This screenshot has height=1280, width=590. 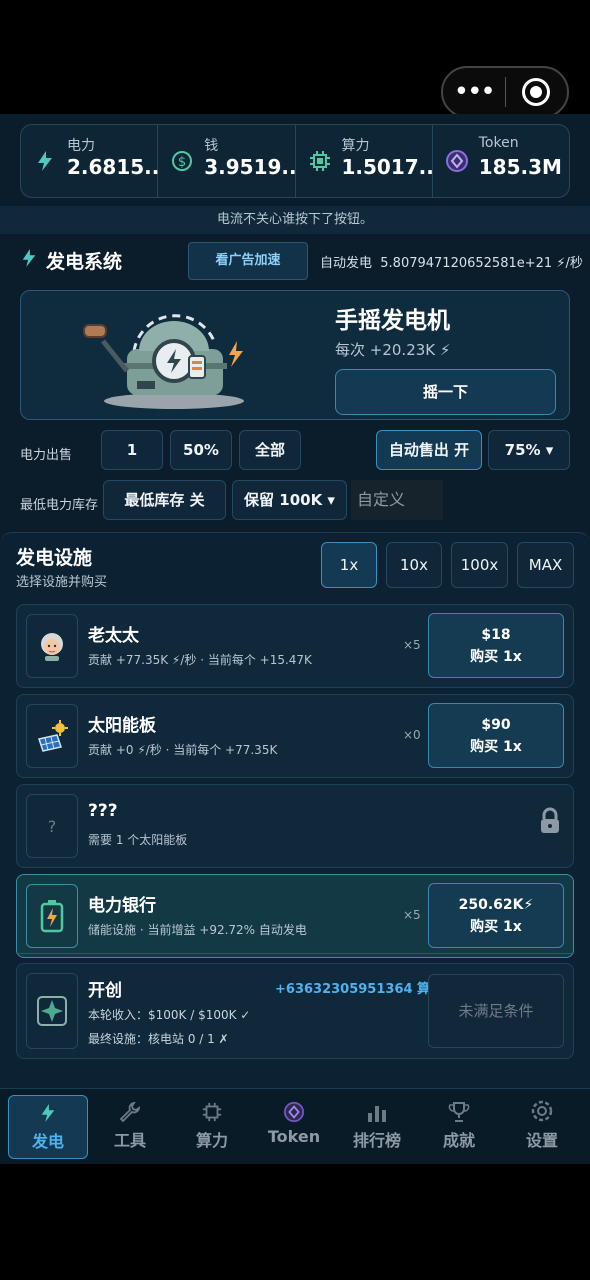 What do you see at coordinates (197, 930) in the screenshot?
I see `facility-desc: 储能设施 · 当前增益 +92.72% 自动发电` at bounding box center [197, 930].